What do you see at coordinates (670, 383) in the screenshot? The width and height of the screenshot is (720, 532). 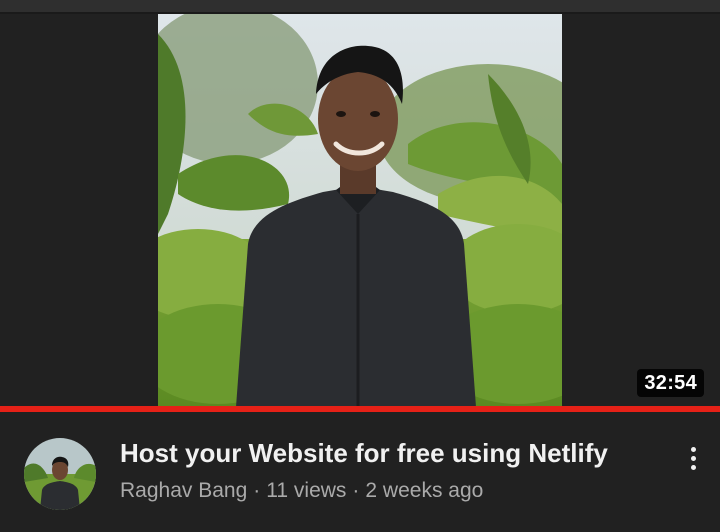 I see `duration-badge: 32:54` at bounding box center [670, 383].